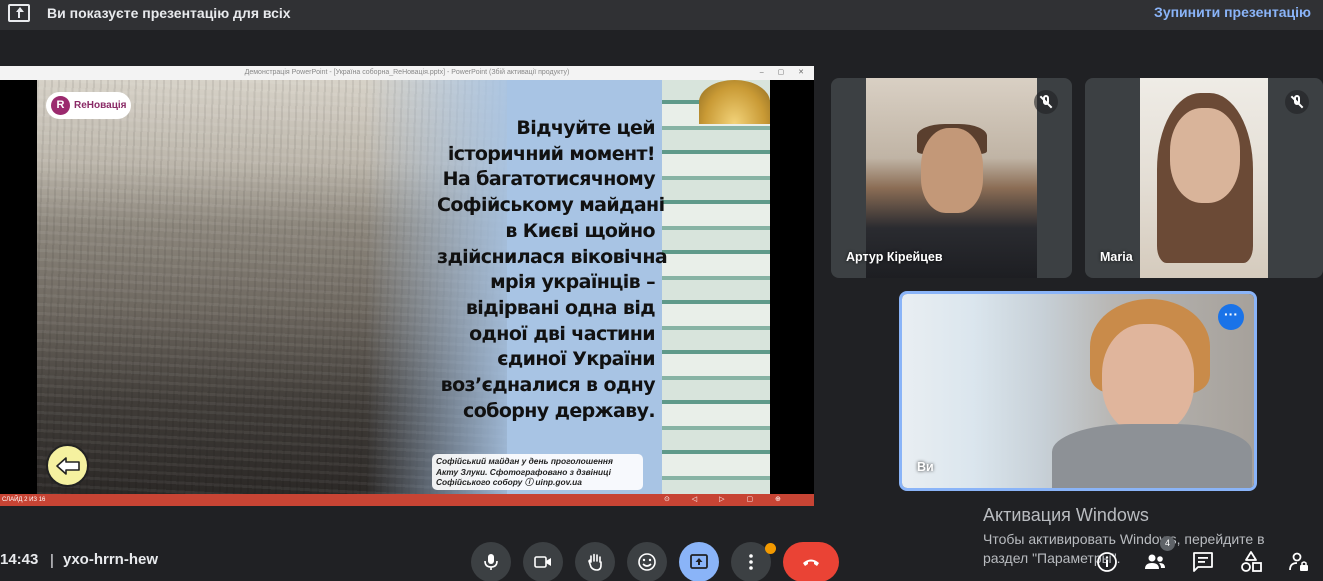 The height and width of the screenshot is (581, 1323). Describe the element at coordinates (111, 559) in the screenshot. I see `meeting-code: yxo-hrrn-hew` at that location.